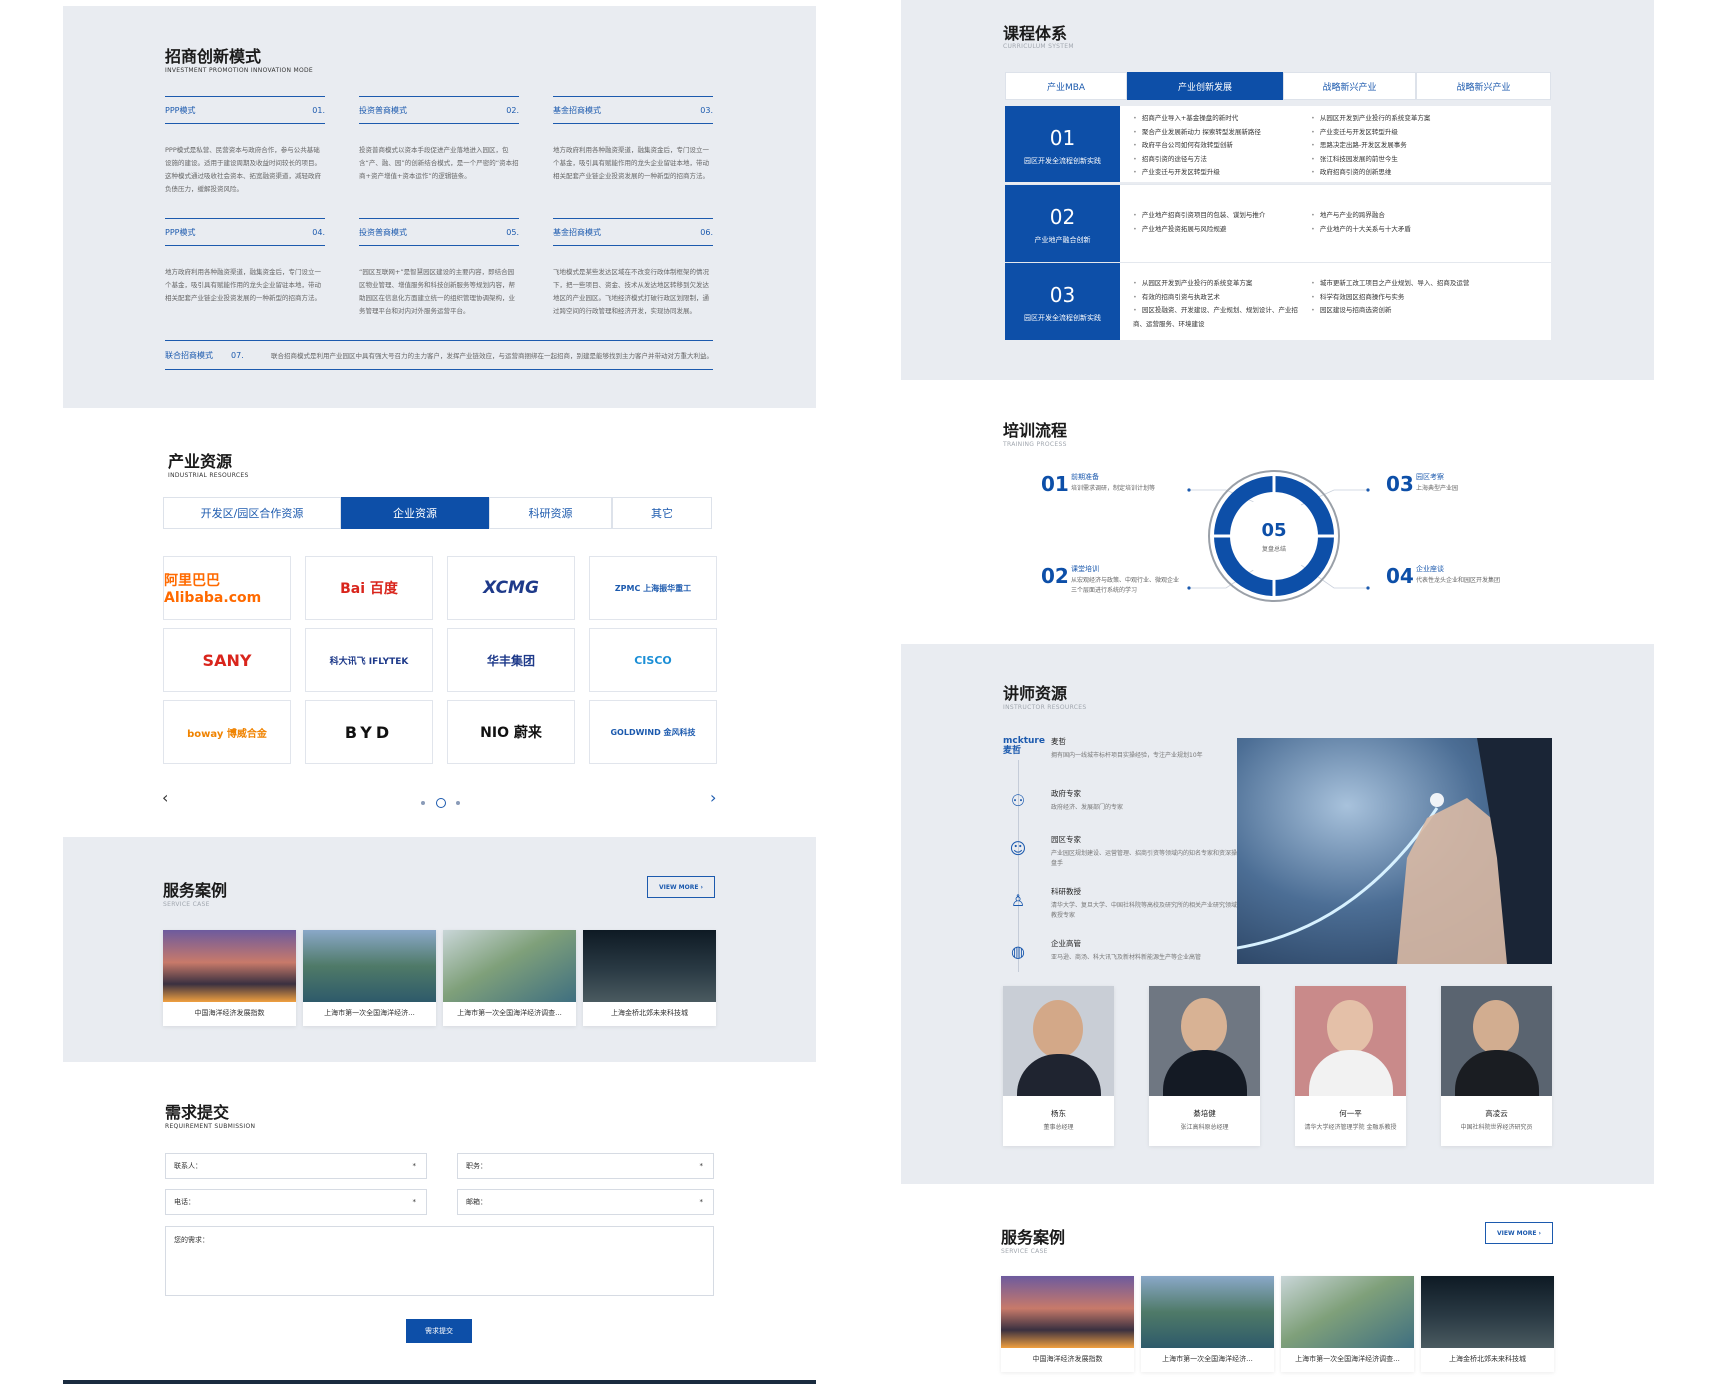  Describe the element at coordinates (1400, 576) in the screenshot. I see `step-number: 04` at that location.